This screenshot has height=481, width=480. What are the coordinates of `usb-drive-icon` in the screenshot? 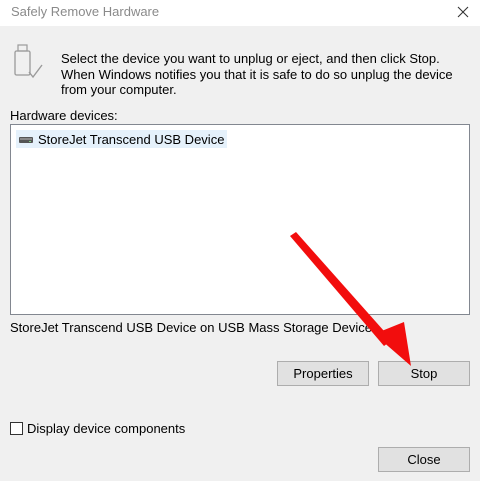 It's located at (28, 61).